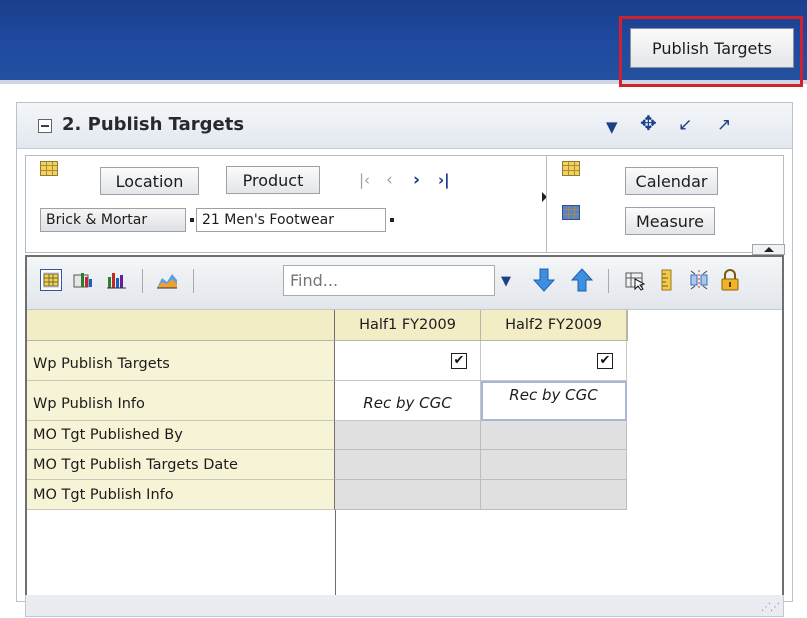 This screenshot has height=618, width=807. Describe the element at coordinates (685, 125) in the screenshot. I see `minimize-icon: ↙` at that location.